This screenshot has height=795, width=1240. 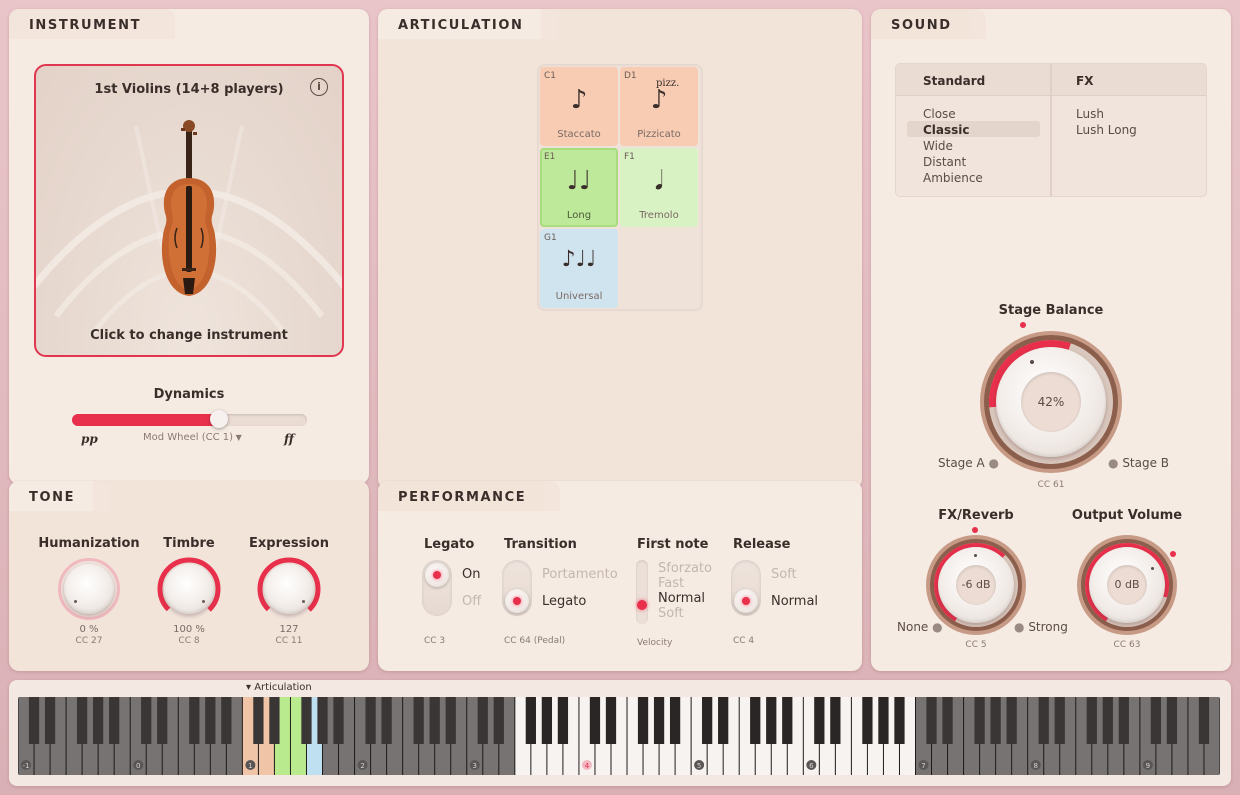 I want to click on stage-balance-knob: 42%, so click(x=1051, y=402).